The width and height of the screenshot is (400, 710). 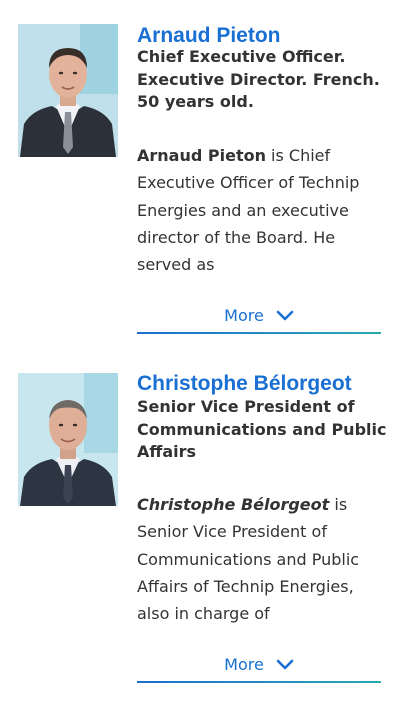 What do you see at coordinates (285, 665) in the screenshot?
I see `chevron-down-icon` at bounding box center [285, 665].